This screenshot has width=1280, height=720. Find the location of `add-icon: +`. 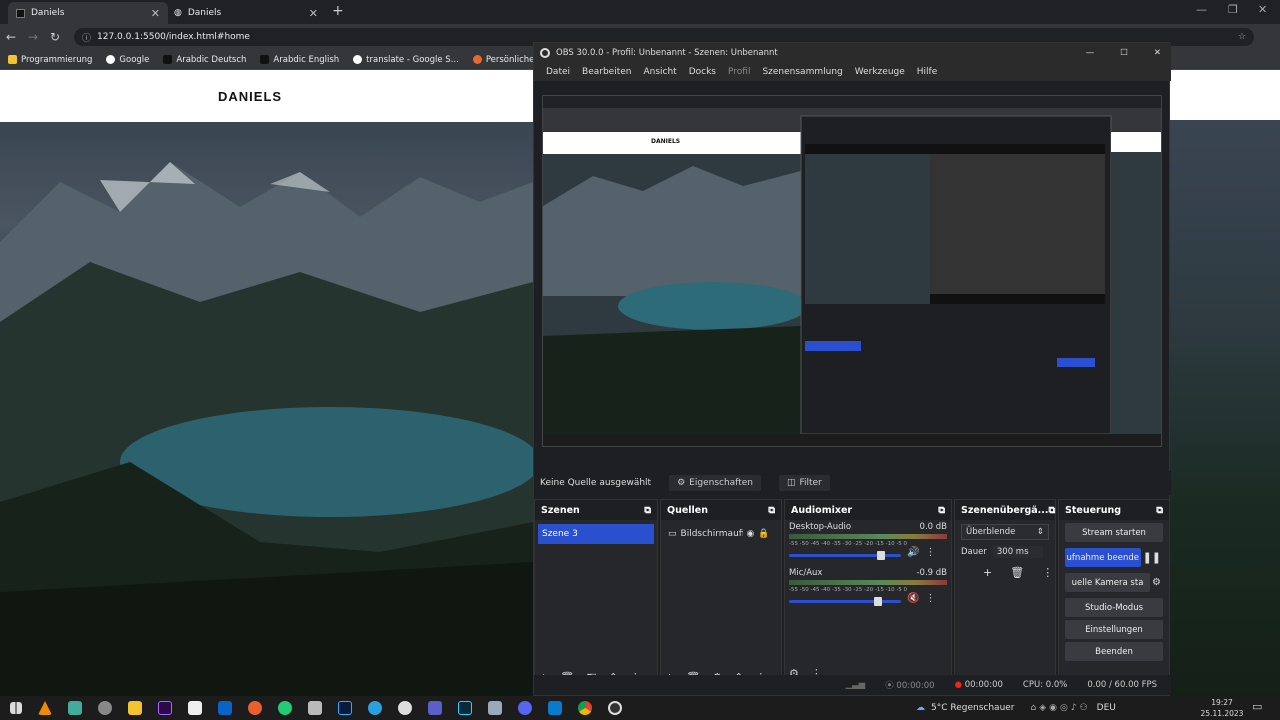

add-icon: + is located at coordinates (987, 572).